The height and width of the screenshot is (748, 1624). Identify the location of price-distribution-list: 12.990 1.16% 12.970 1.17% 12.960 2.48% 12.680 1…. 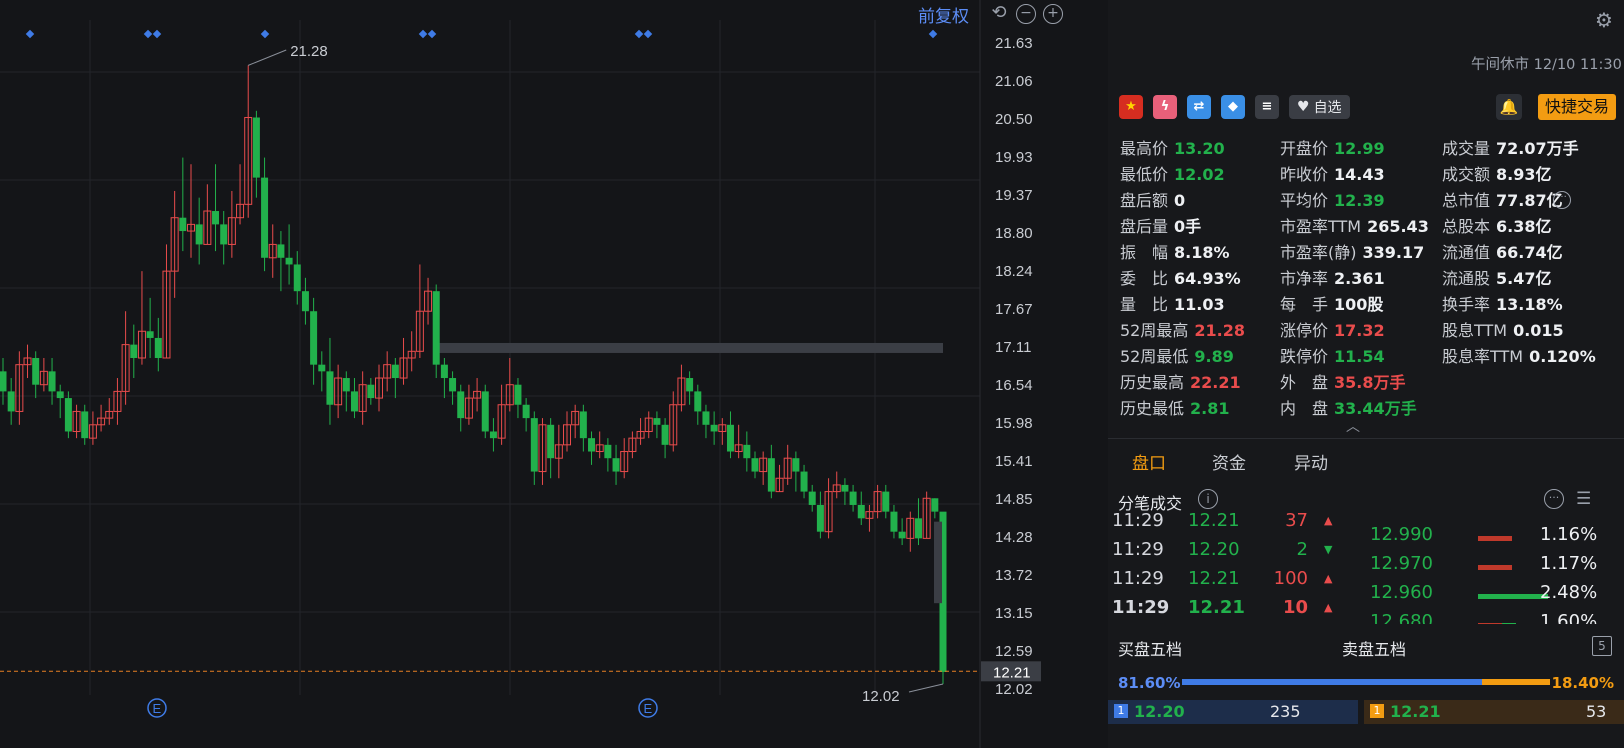
(1493, 568).